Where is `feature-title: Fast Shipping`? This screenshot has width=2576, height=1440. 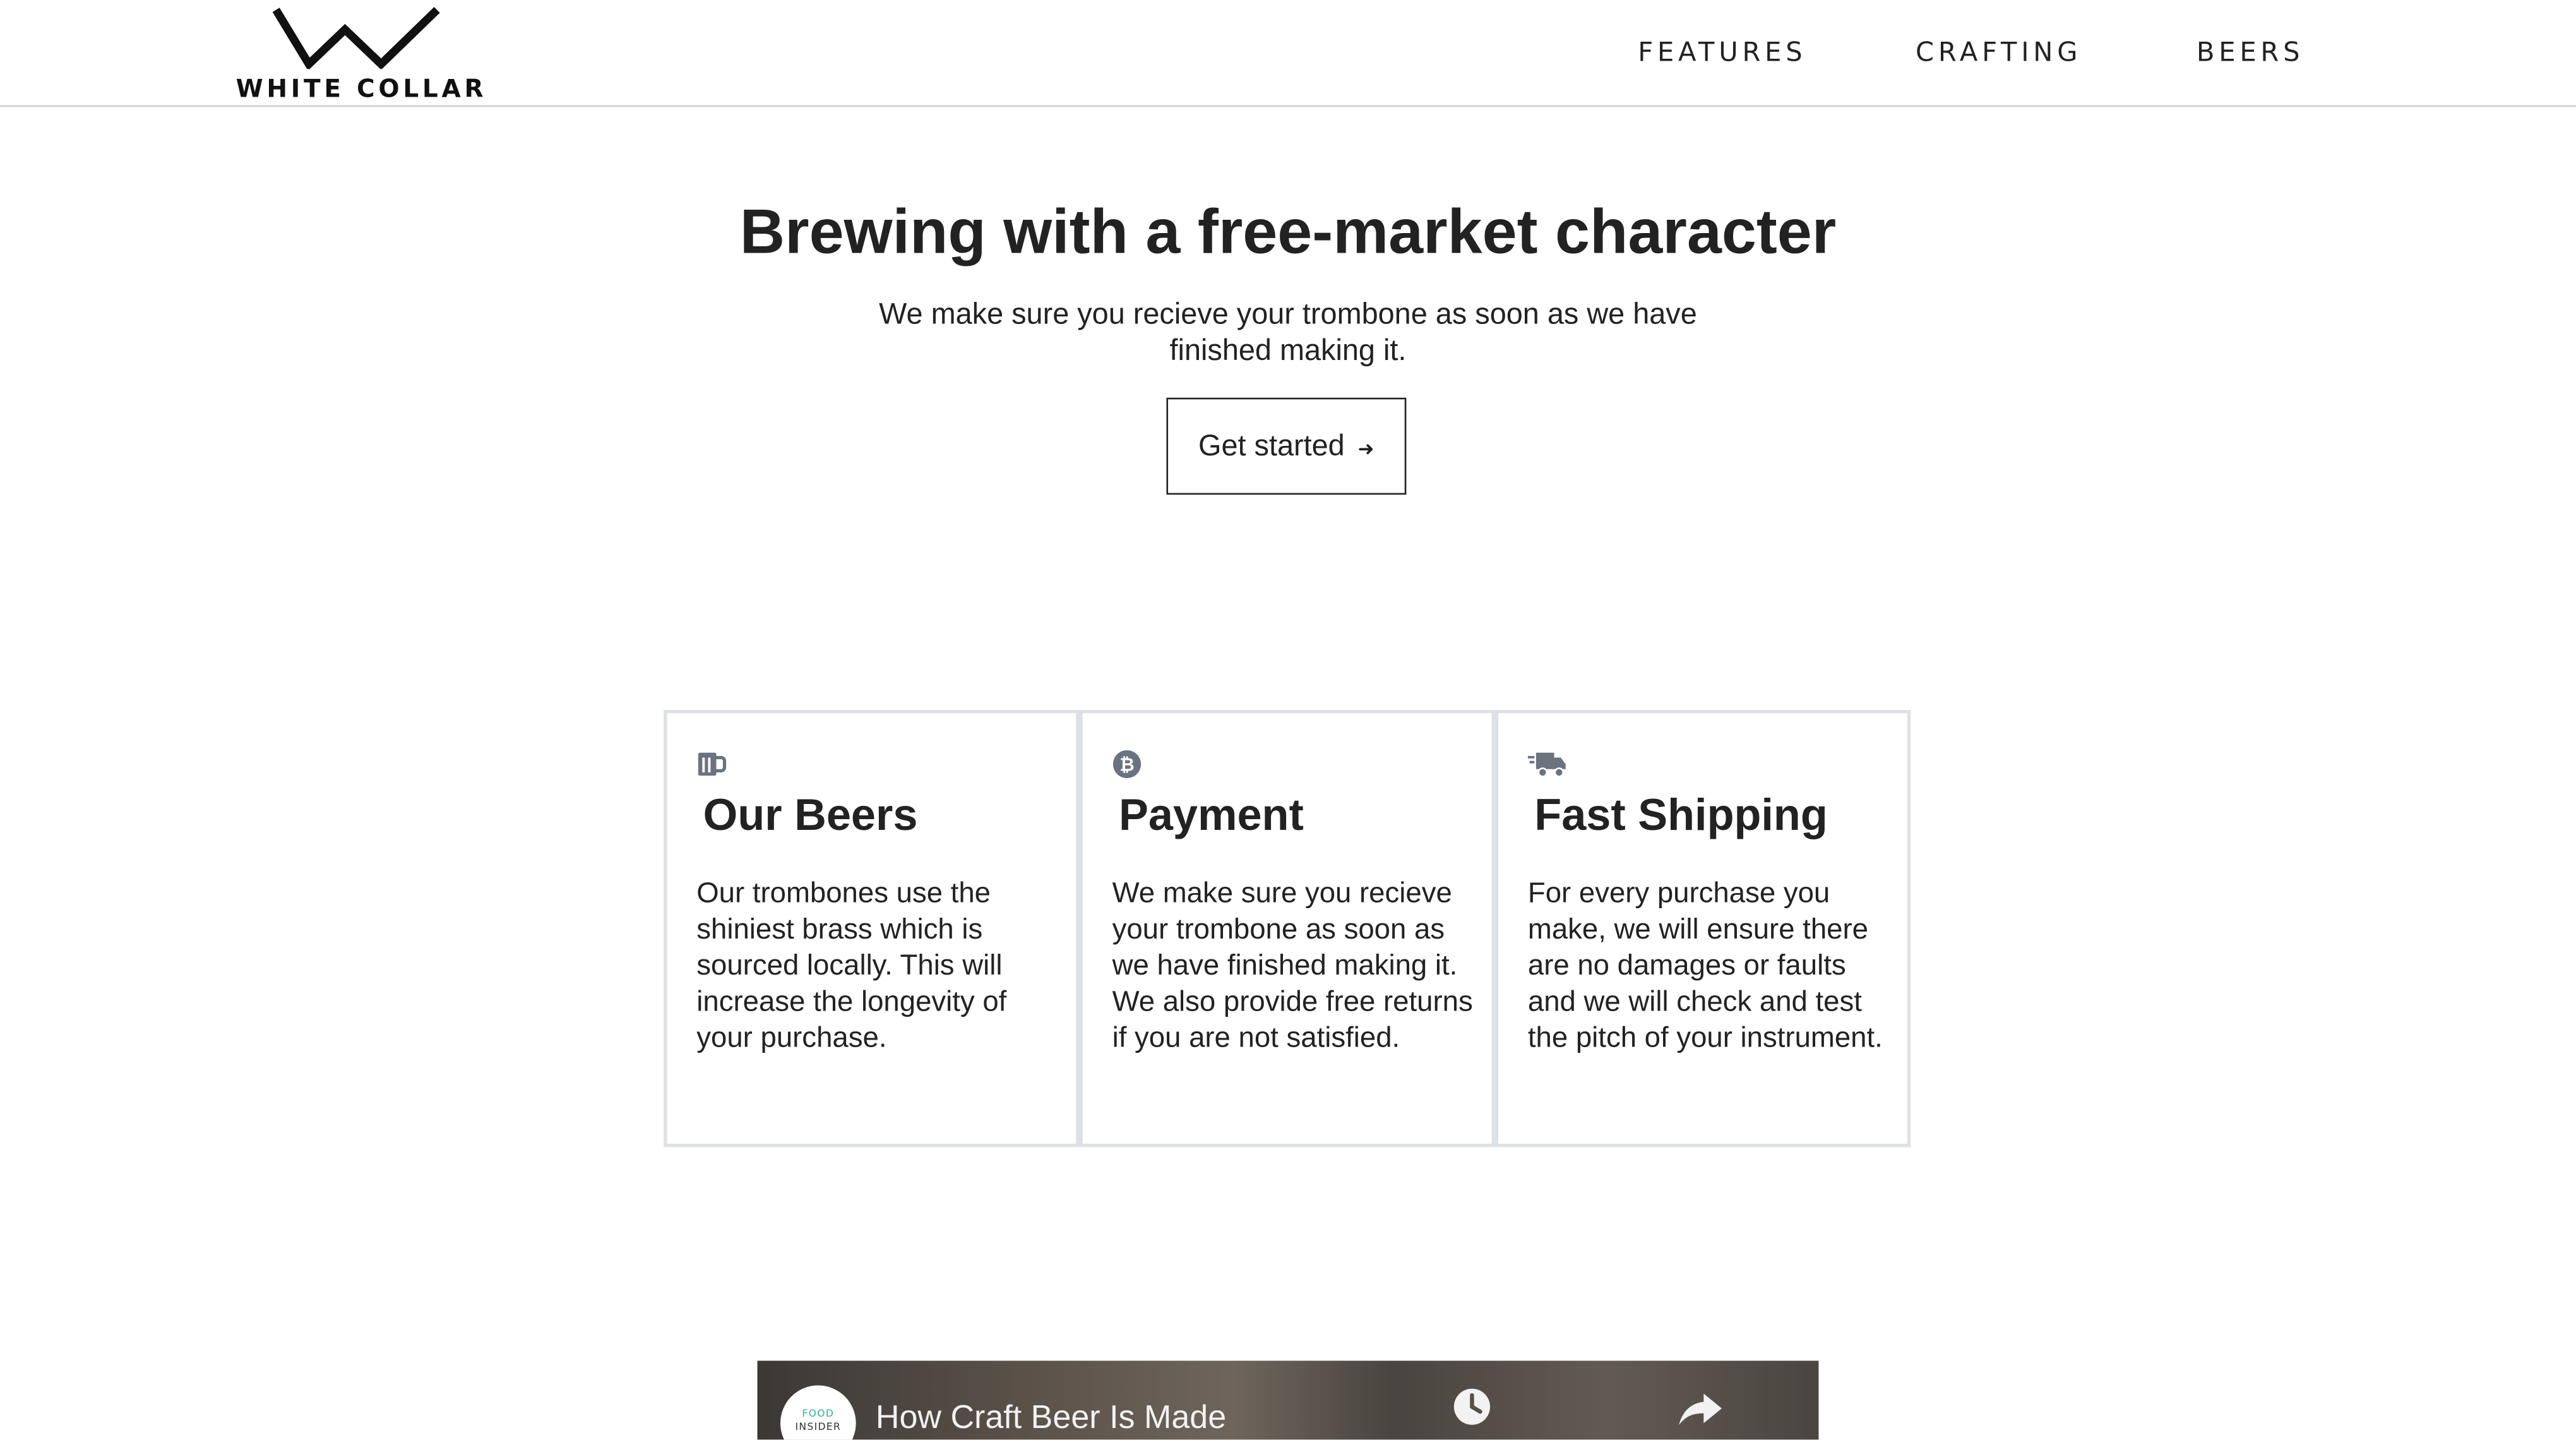
feature-title: Fast Shipping is located at coordinates (1681, 815).